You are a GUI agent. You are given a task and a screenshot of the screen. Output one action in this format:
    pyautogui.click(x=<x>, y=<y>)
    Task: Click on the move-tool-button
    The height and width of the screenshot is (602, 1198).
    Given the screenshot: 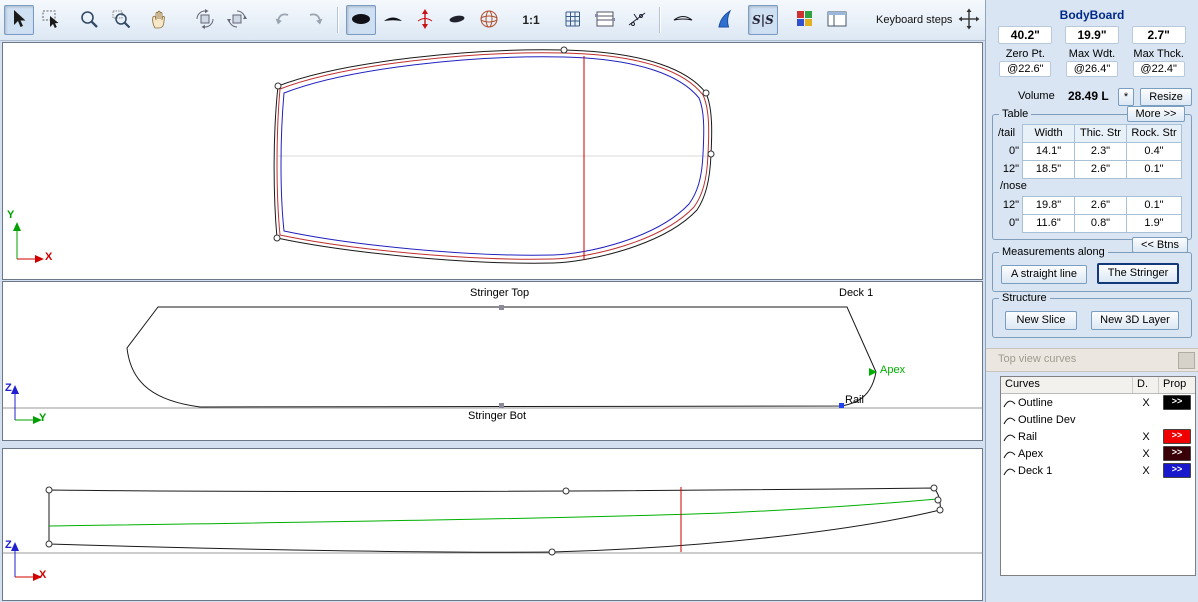 What is the action you would take?
    pyautogui.click(x=969, y=20)
    